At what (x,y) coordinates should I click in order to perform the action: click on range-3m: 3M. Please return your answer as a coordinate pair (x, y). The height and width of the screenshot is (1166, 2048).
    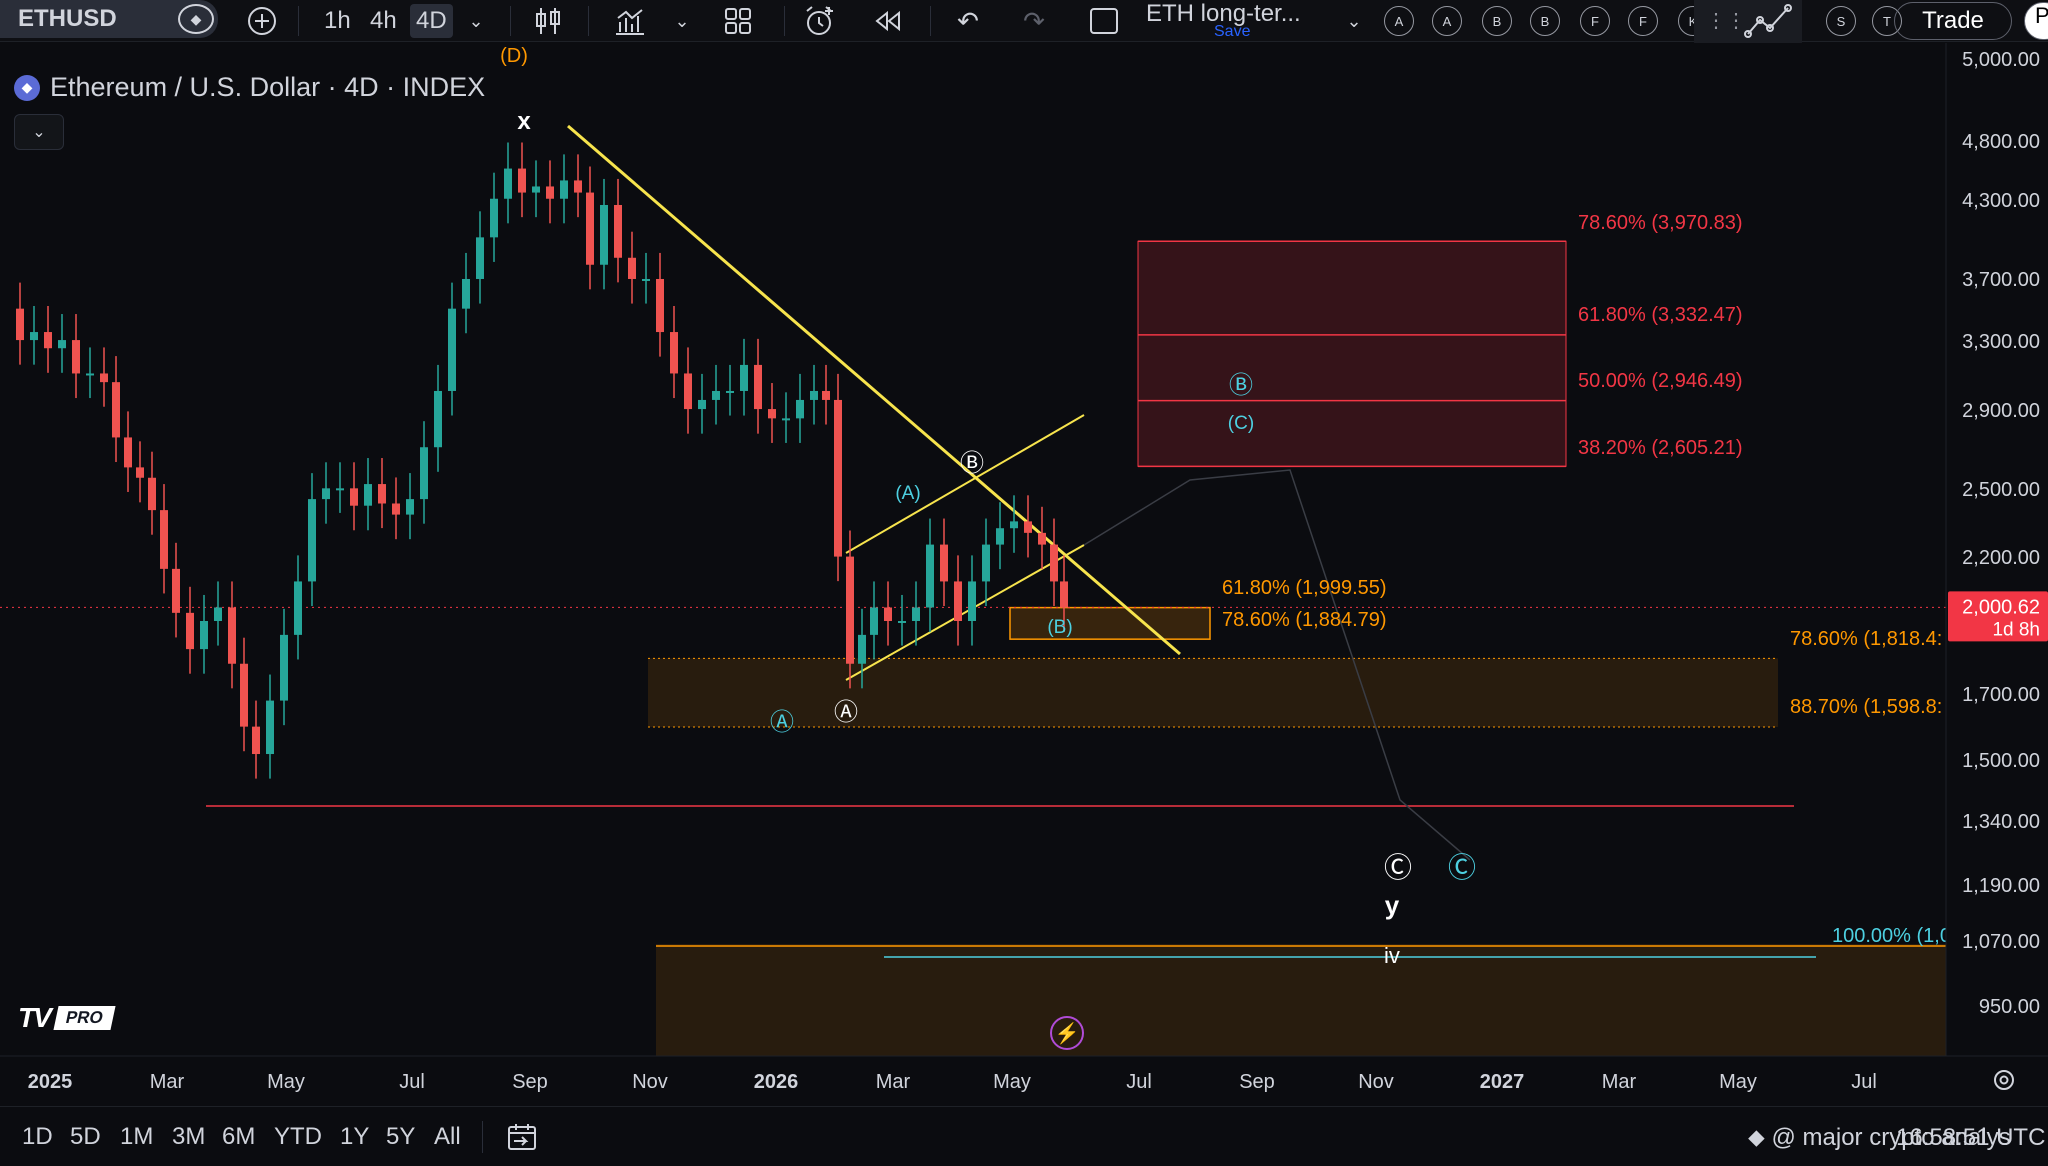
    Looking at the image, I should click on (188, 1137).